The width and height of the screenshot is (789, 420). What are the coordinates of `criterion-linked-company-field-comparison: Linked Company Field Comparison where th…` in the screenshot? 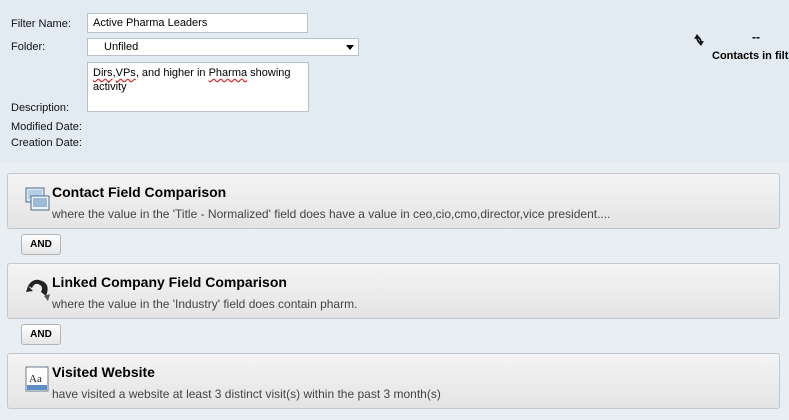 It's located at (393, 291).